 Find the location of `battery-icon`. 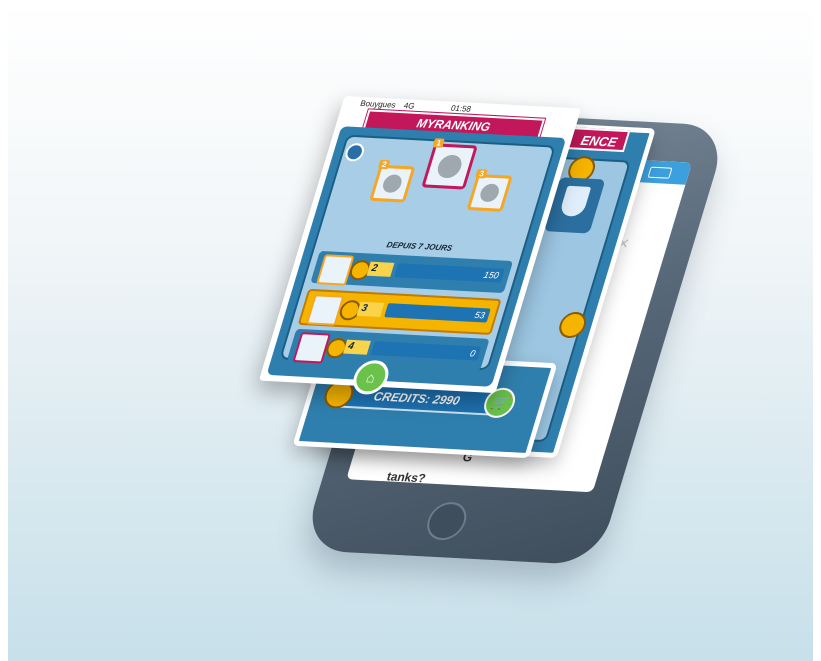

battery-icon is located at coordinates (660, 172).